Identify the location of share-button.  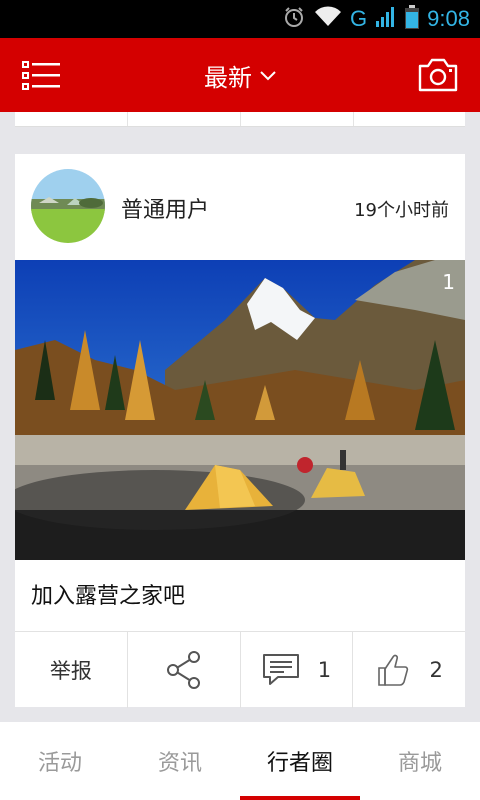
(184, 670).